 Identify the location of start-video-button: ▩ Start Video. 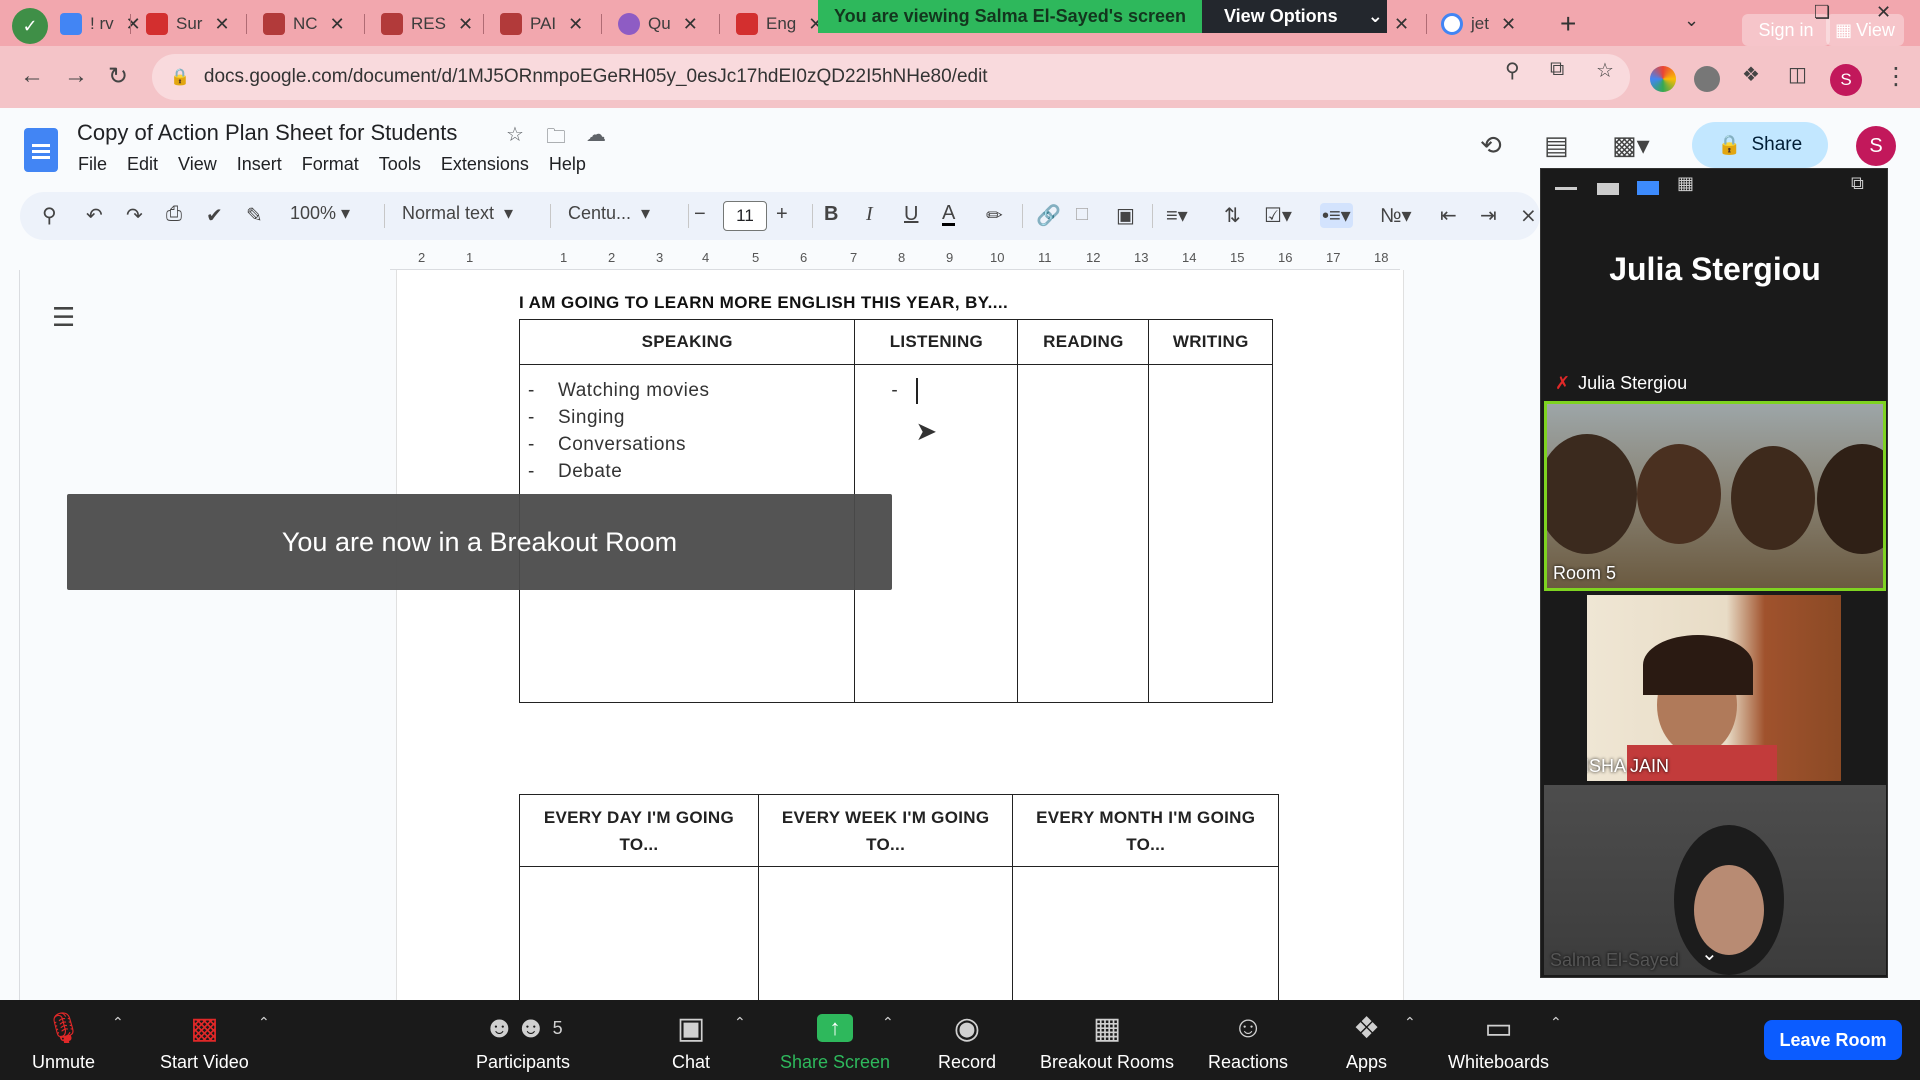
(204, 1040).